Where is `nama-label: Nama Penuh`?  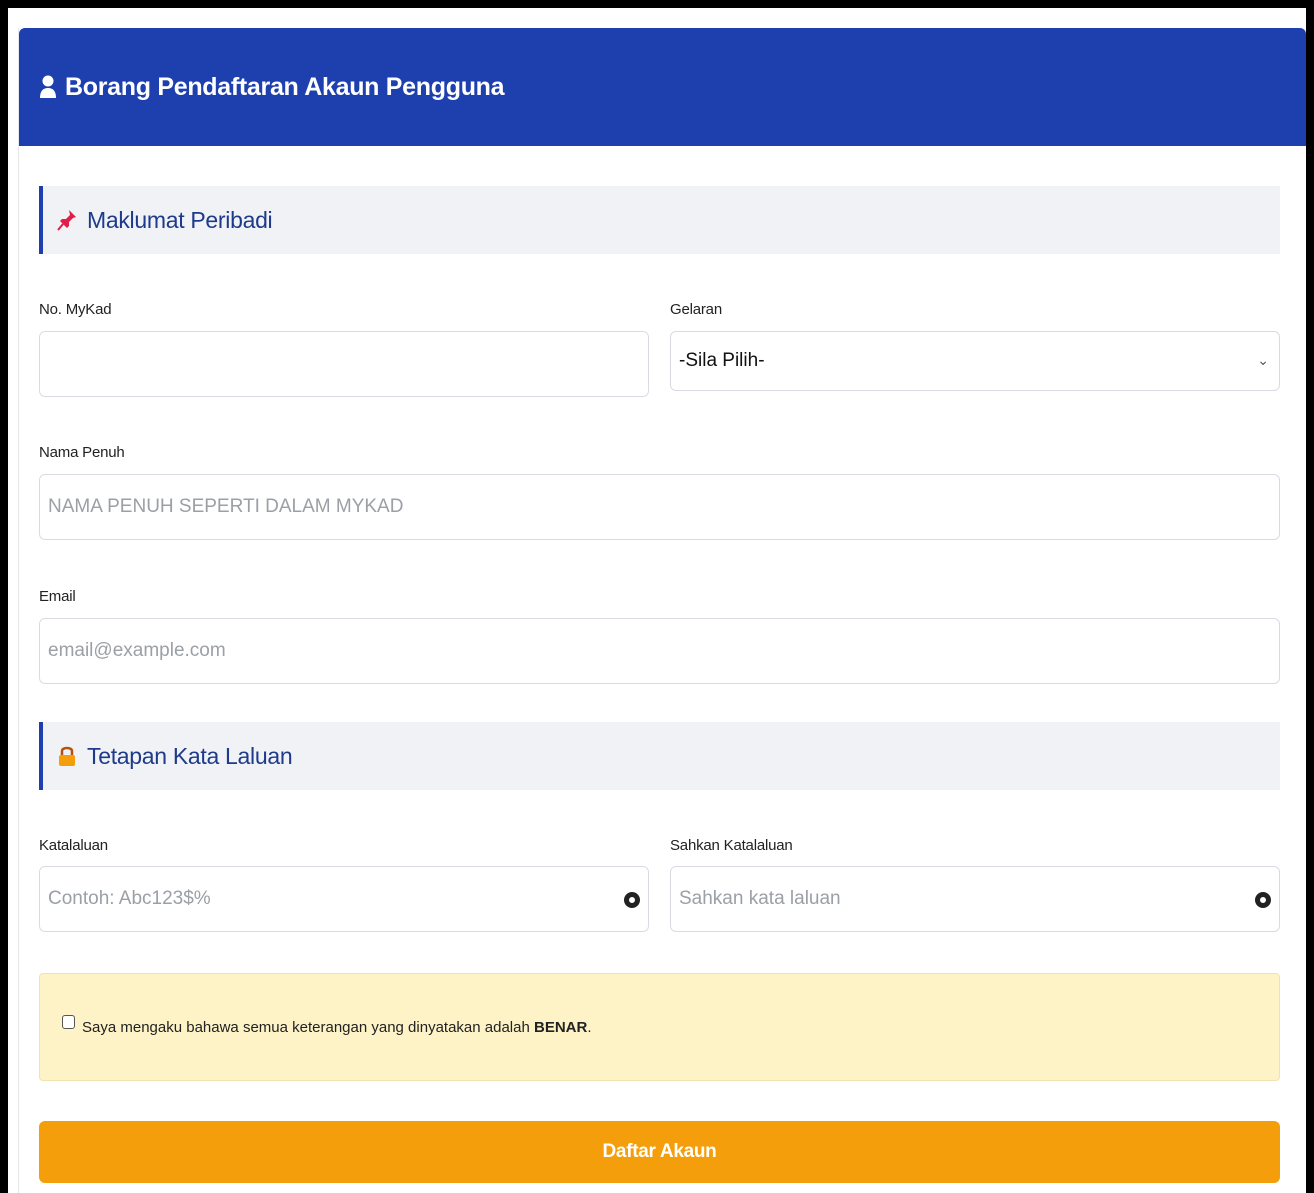 nama-label: Nama Penuh is located at coordinates (82, 452).